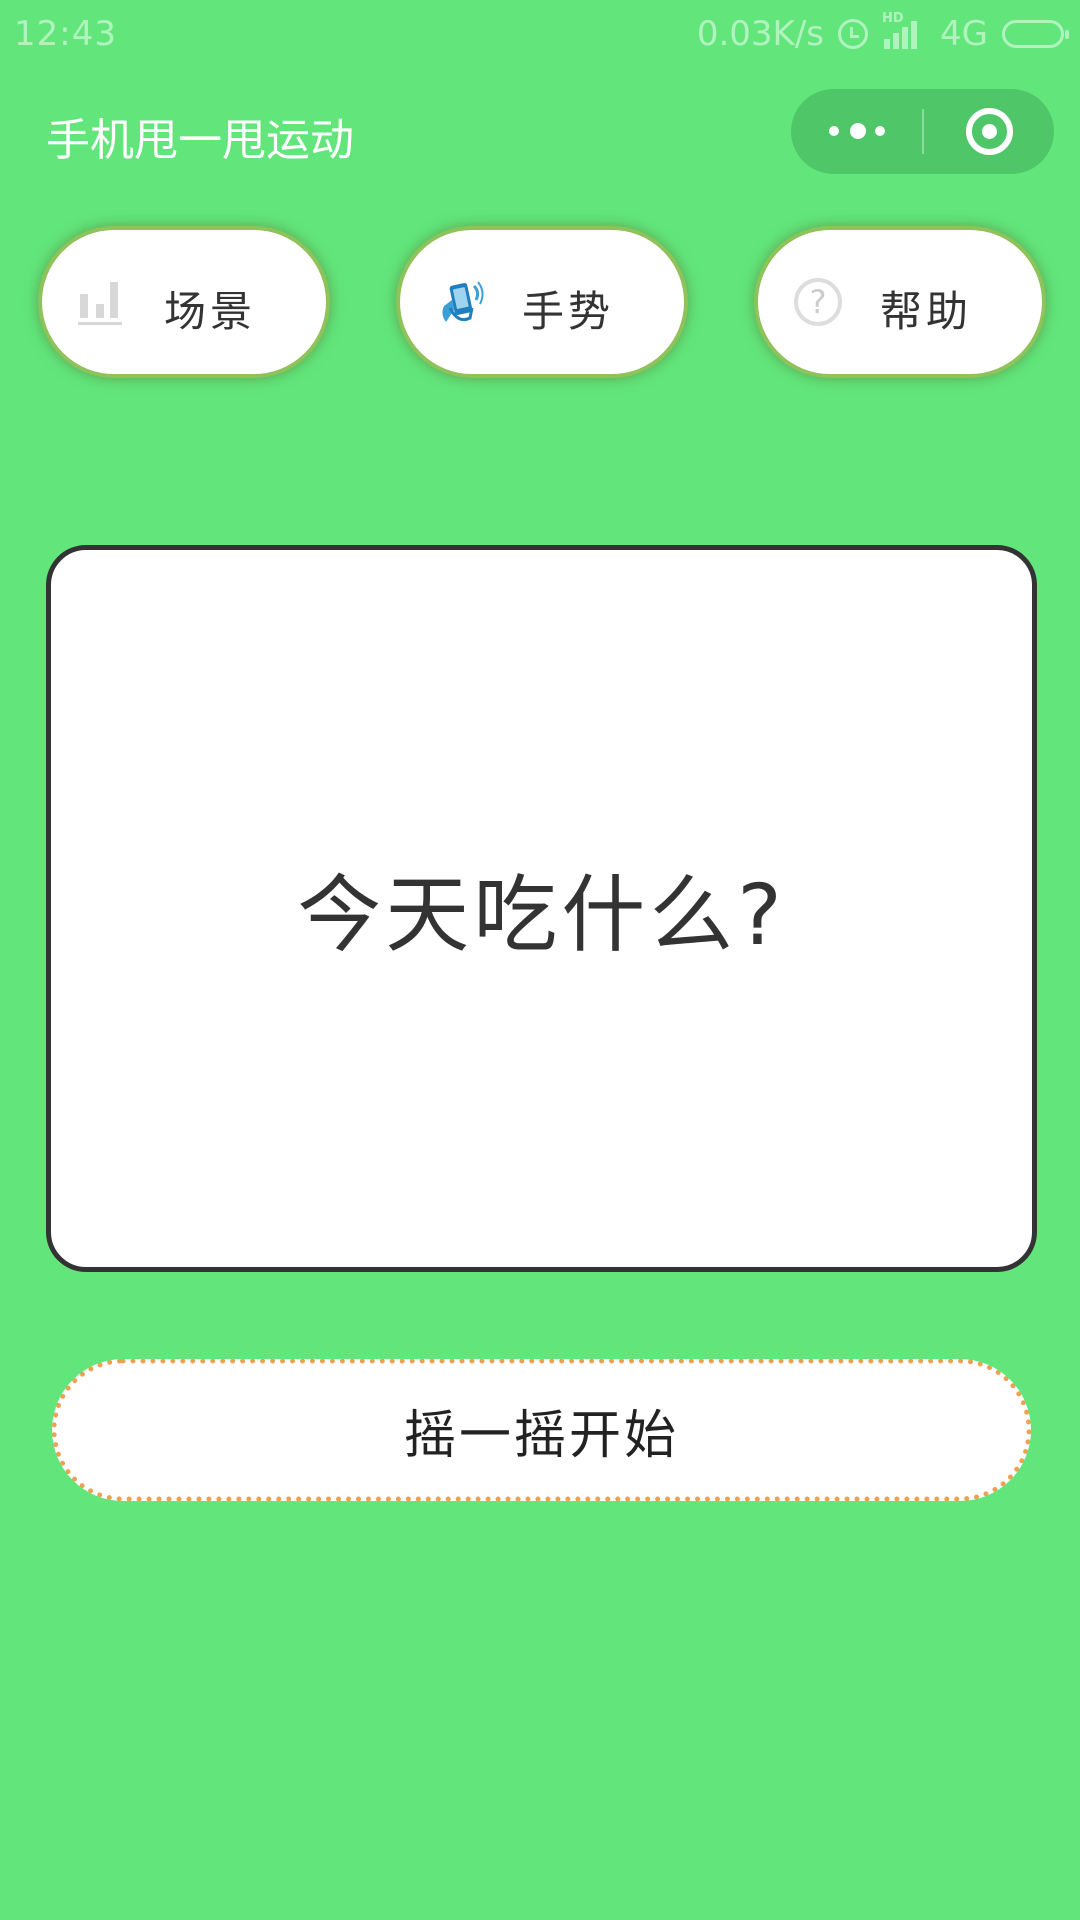 This screenshot has height=1920, width=1080. What do you see at coordinates (541, 1435) in the screenshot?
I see `start-button-label: 摇一摇开始` at bounding box center [541, 1435].